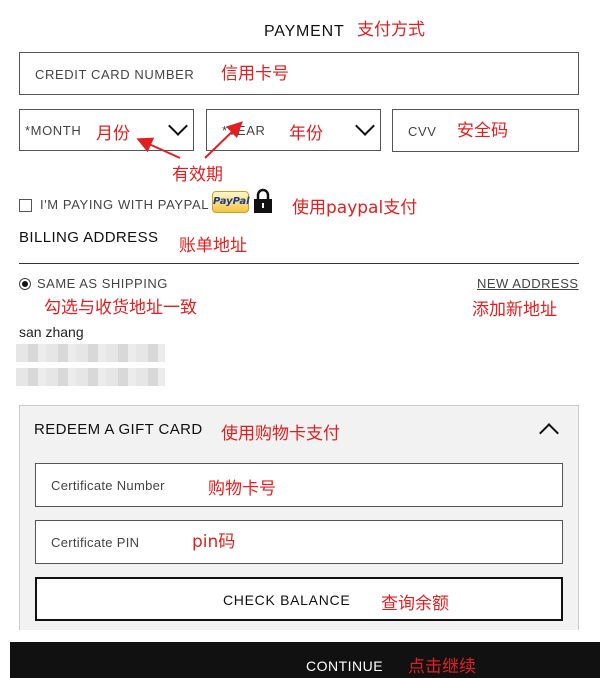 This screenshot has width=600, height=678. I want to click on annotation-check-balance: 查询余额, so click(415, 604).